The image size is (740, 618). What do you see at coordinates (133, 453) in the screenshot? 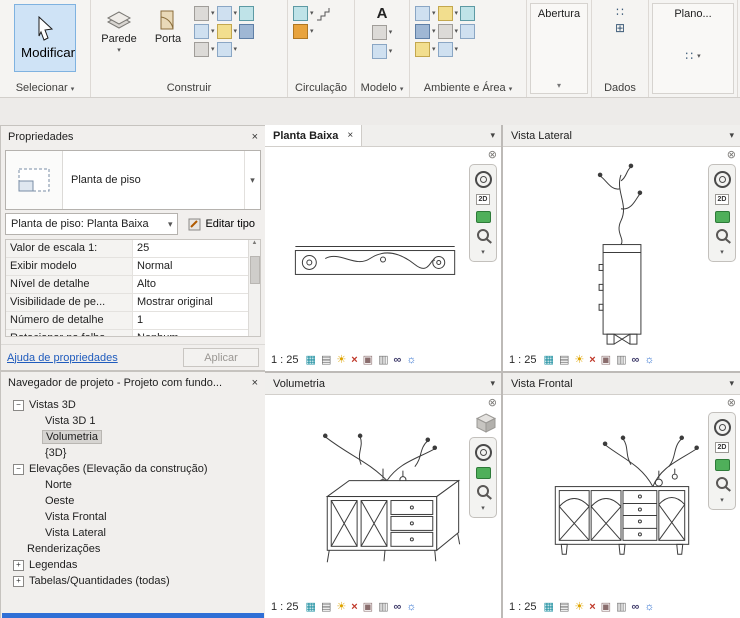
I see `tree-item-3d: {3D}` at bounding box center [133, 453].